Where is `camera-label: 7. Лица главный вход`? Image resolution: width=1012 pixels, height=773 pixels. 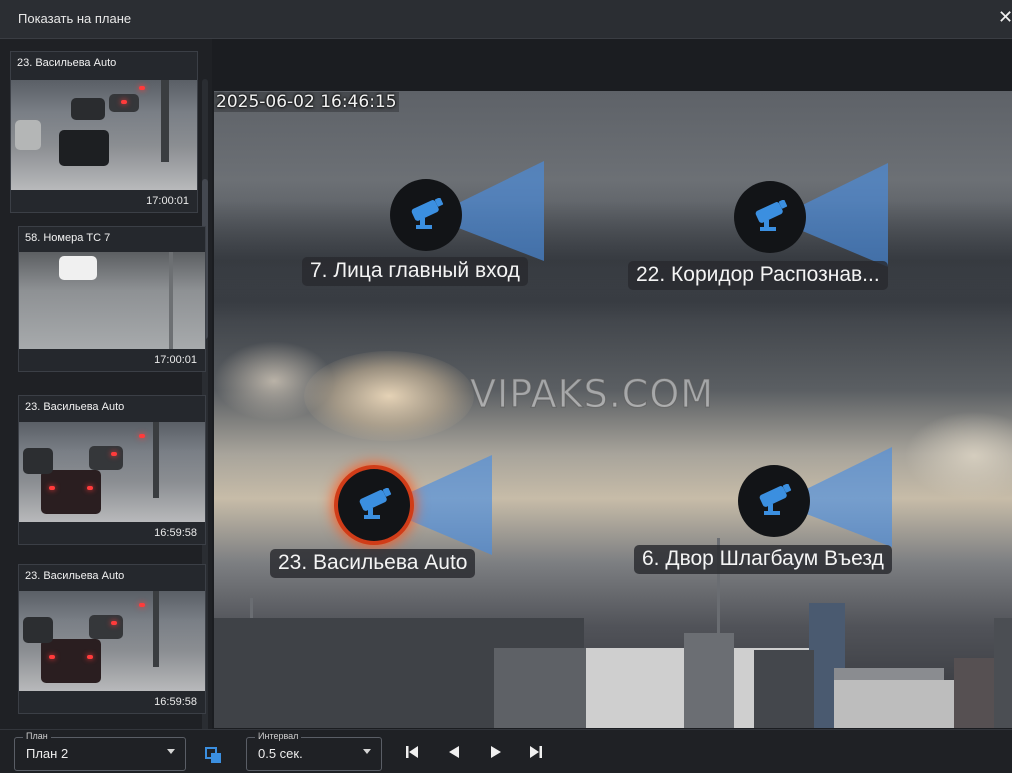
camera-label: 7. Лица главный вход is located at coordinates (415, 271).